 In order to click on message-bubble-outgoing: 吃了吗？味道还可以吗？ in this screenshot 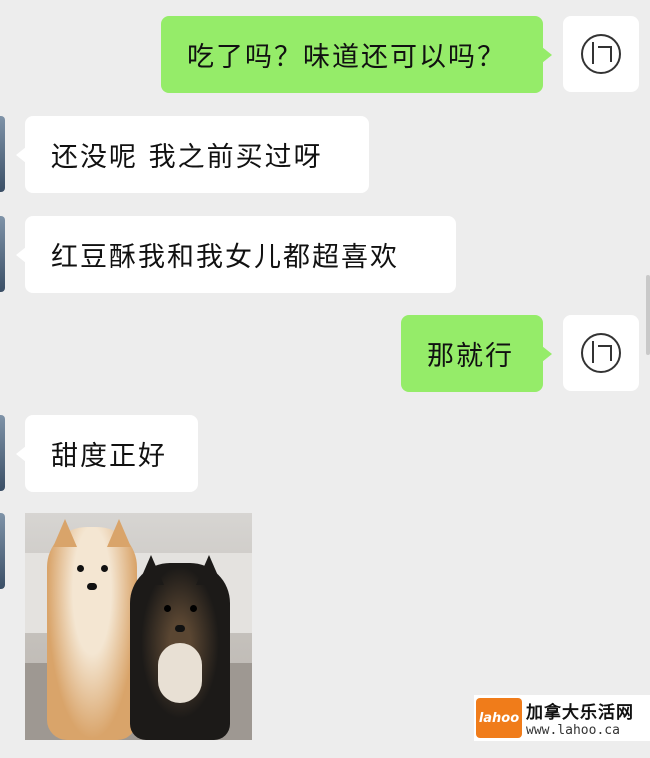, I will do `click(356, 54)`.